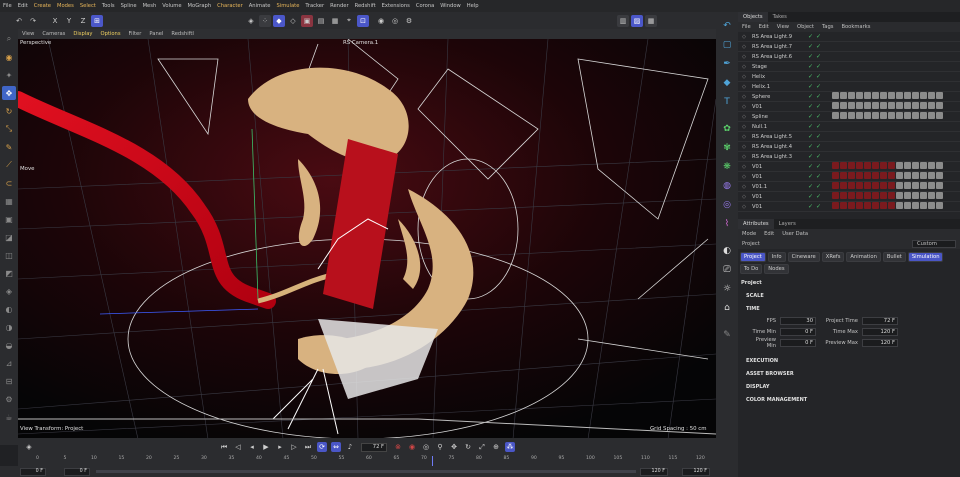 Image resolution: width=960 pixels, height=477 pixels. Describe the element at coordinates (849, 137) in the screenshot. I see `object-row: ◇ RS Area Light.5 ✓ ✓` at that location.